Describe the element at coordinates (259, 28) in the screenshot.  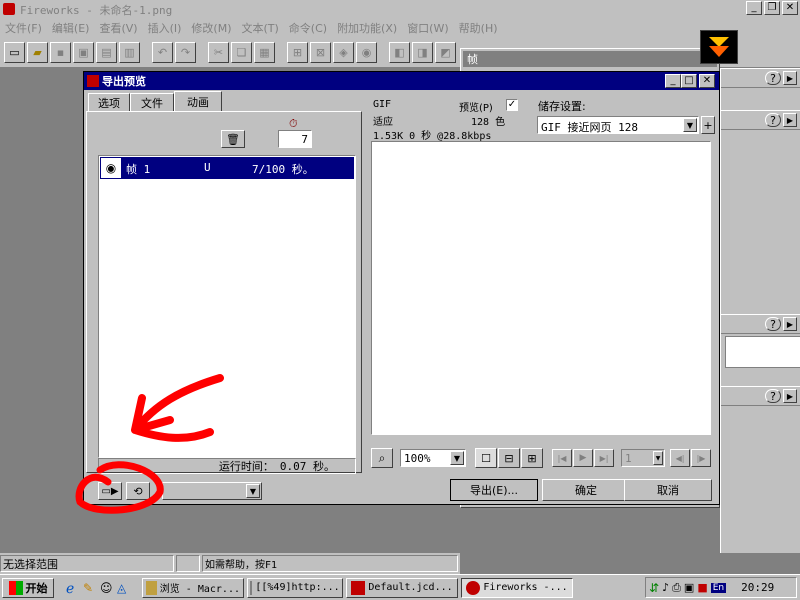
I see `menu-text: 文本(T)` at that location.